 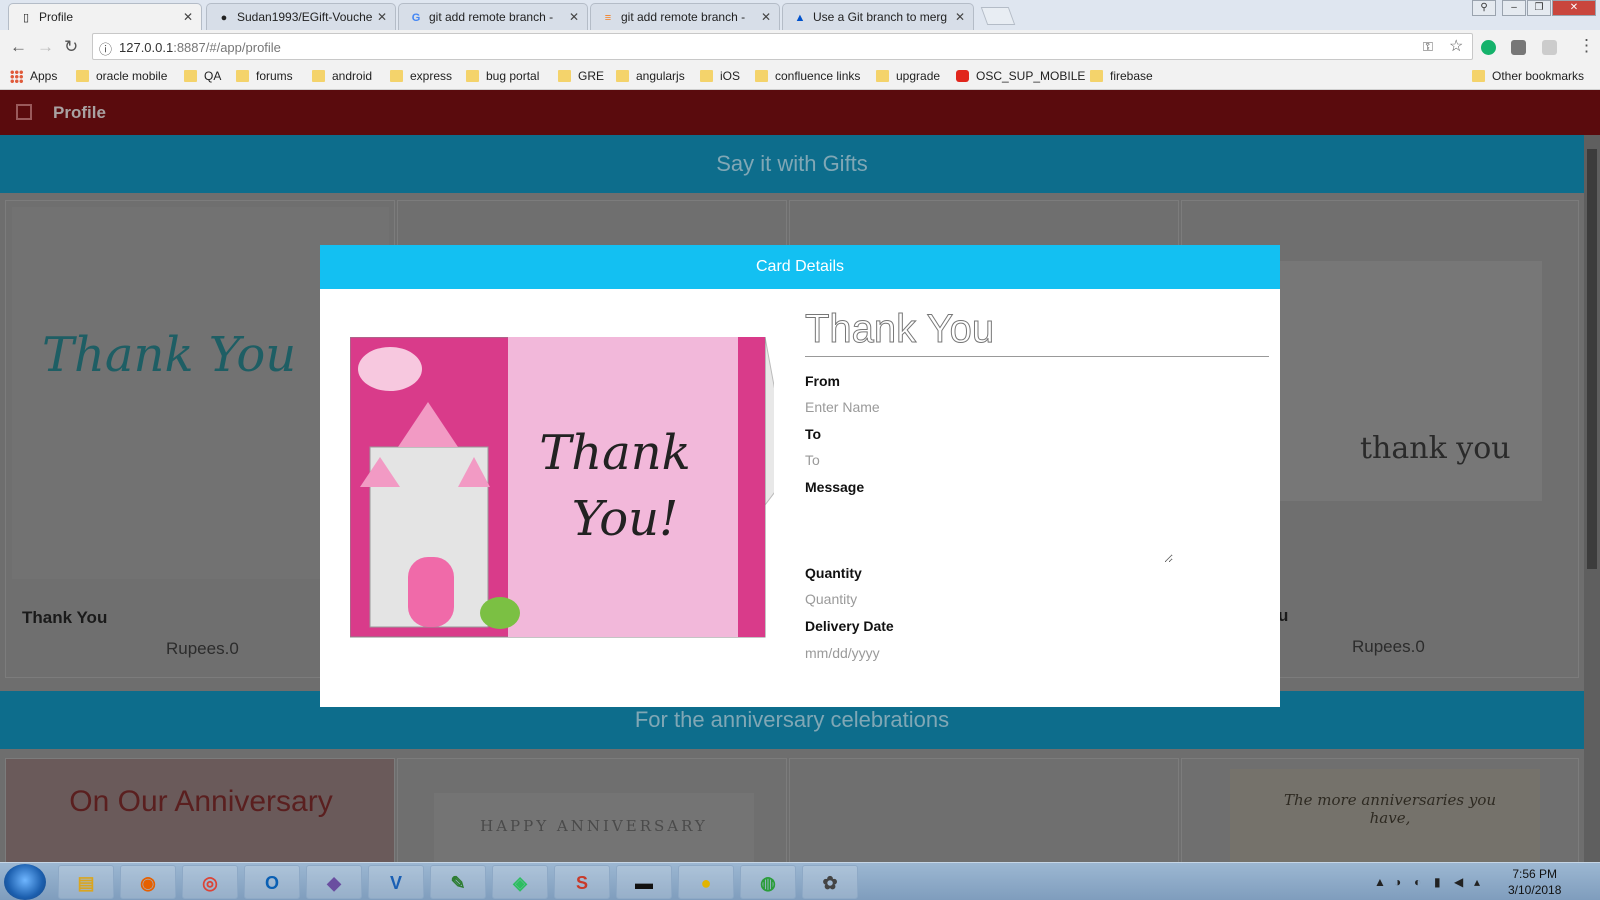 I want to click on firefox-icon: ◉, so click(x=148, y=882).